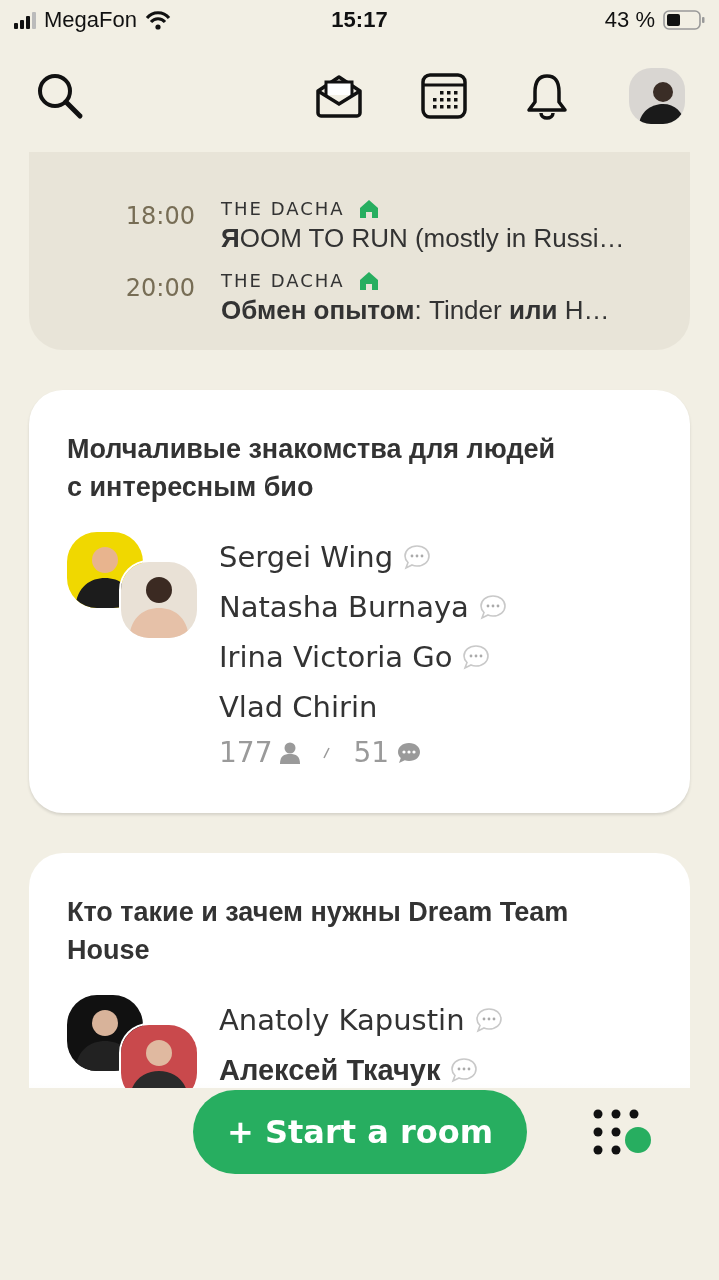 The width and height of the screenshot is (719, 1280). Describe the element at coordinates (159, 288) in the screenshot. I see `event-time: 20:00` at that location.